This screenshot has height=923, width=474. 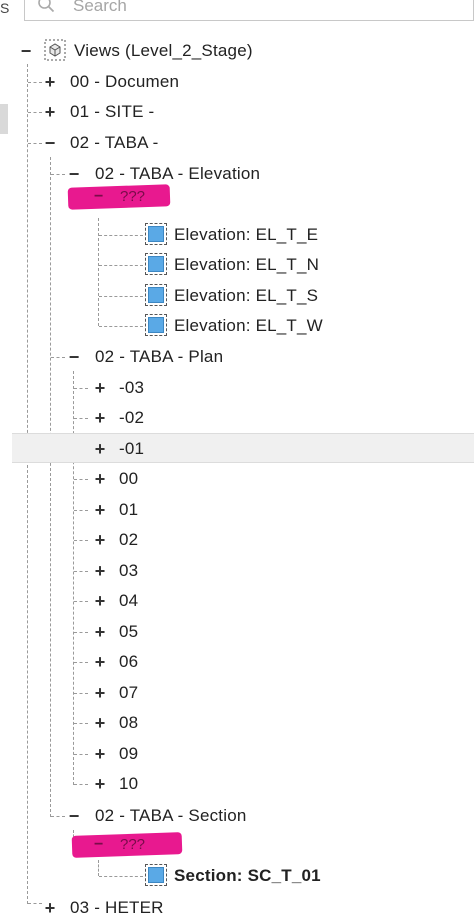 I want to click on tree-node-label: 02 - TABA - Plan, so click(x=159, y=356).